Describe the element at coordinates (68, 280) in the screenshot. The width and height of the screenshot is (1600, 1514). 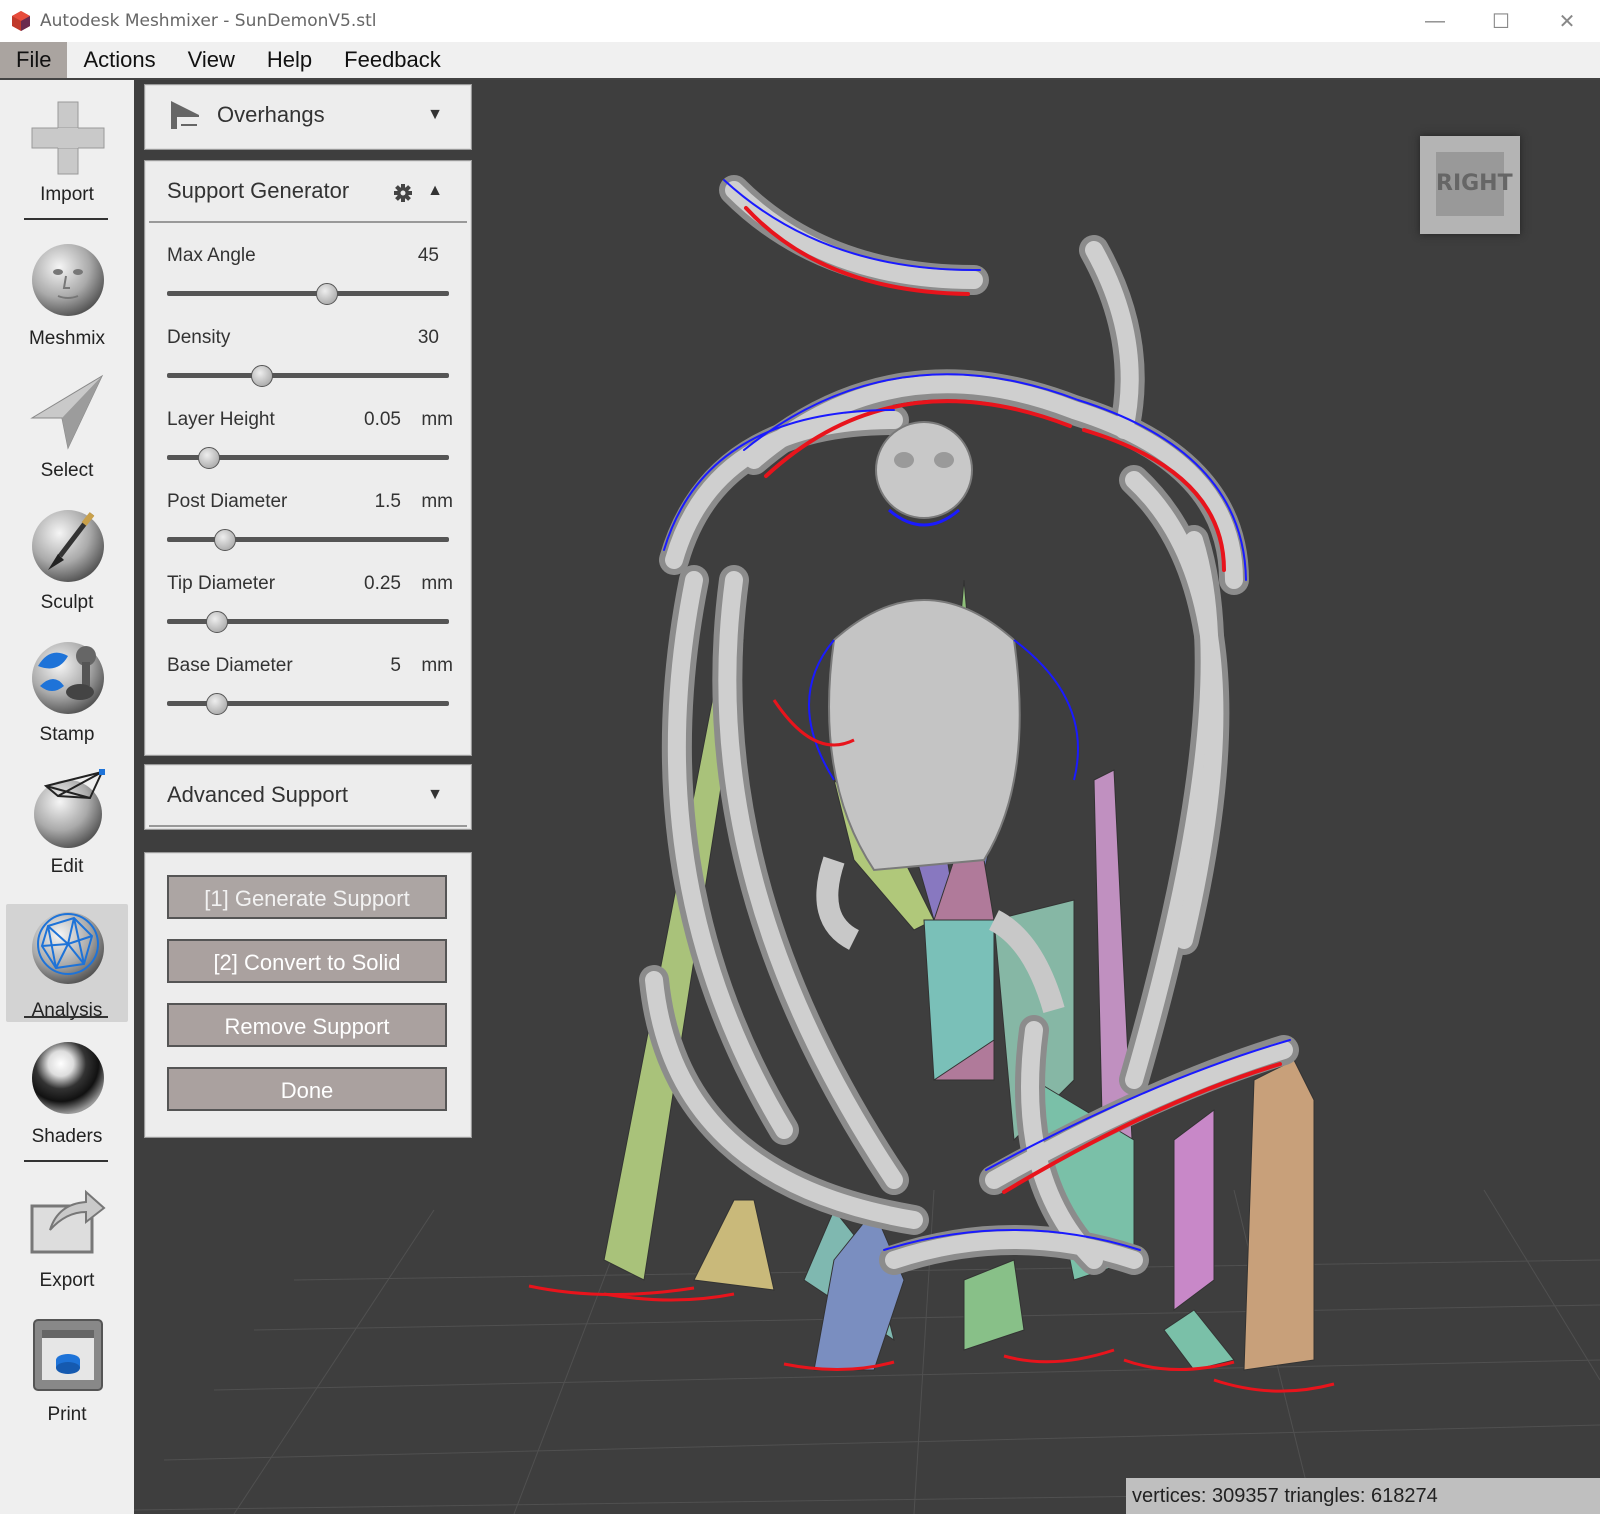
I see `face-sphere-icon` at that location.